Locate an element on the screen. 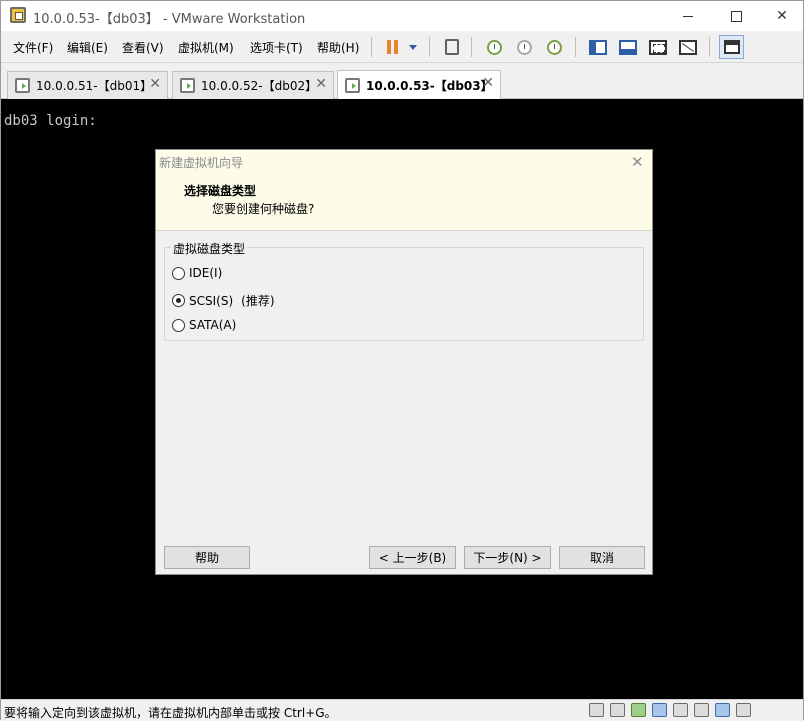 The image size is (804, 721). revert-snapshot-icon is located at coordinates (524, 47).